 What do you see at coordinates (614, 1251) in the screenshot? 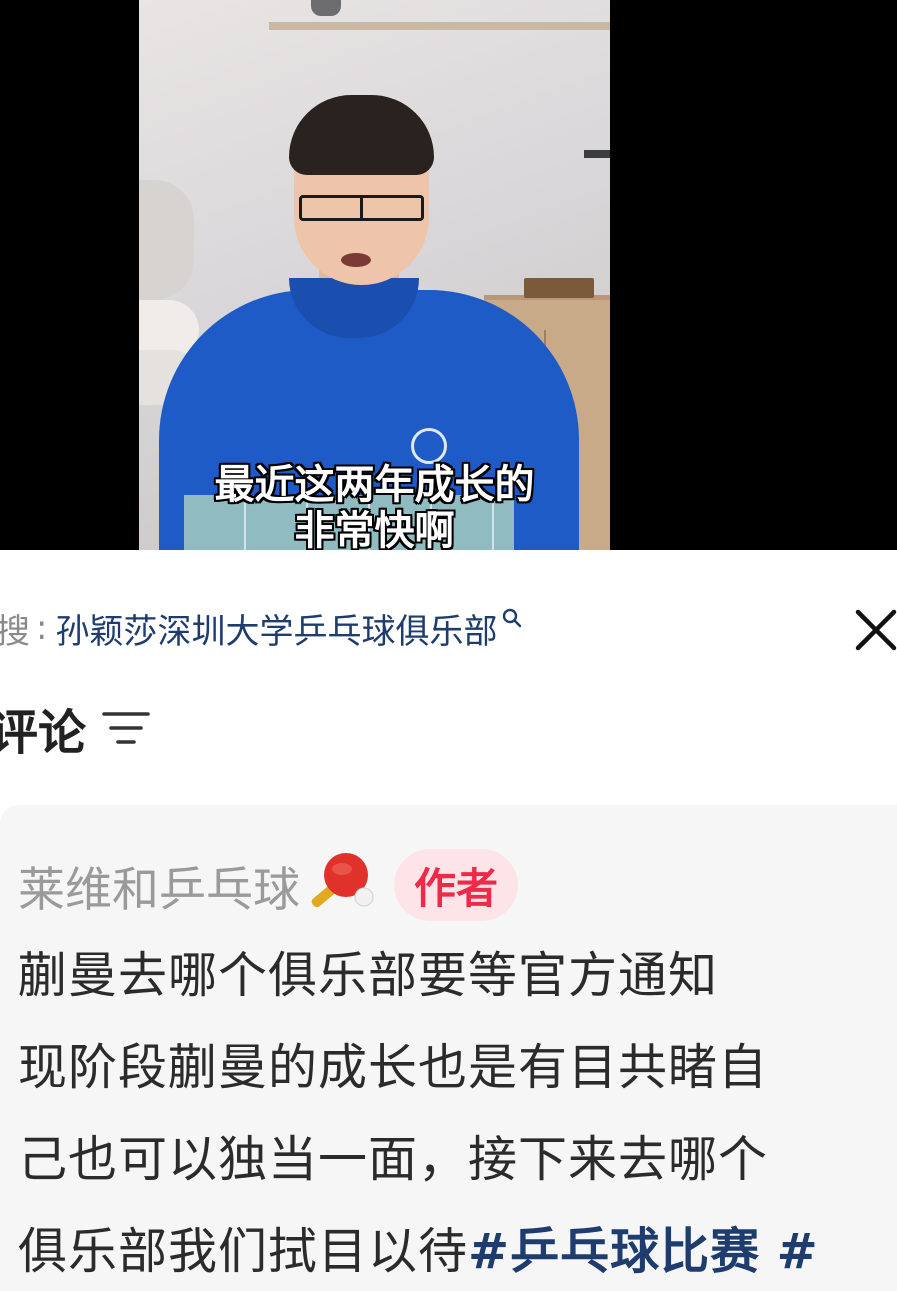
I see `hashtag-link: #乒乓球比赛` at bounding box center [614, 1251].